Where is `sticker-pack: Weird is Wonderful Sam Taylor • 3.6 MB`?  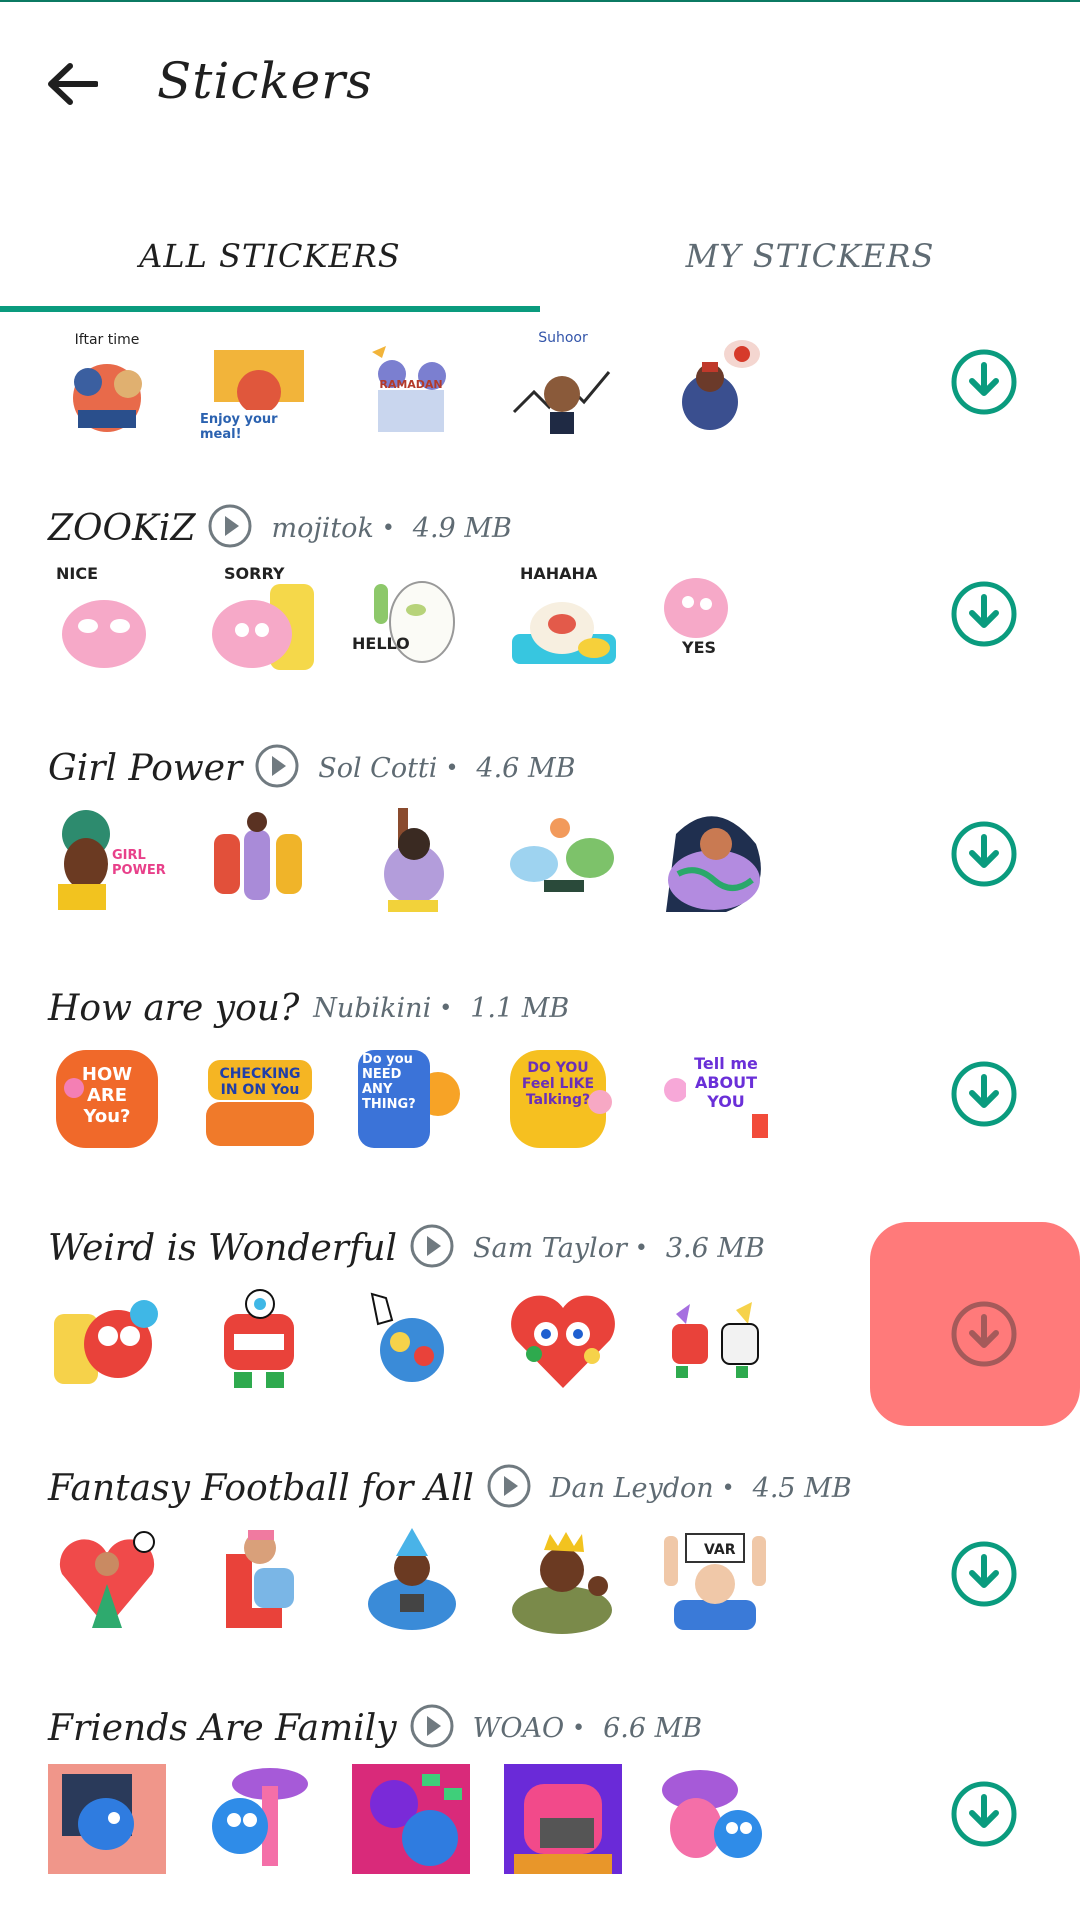 sticker-pack: Weird is Wonderful Sam Taylor • 3.6 MB is located at coordinates (540, 1338).